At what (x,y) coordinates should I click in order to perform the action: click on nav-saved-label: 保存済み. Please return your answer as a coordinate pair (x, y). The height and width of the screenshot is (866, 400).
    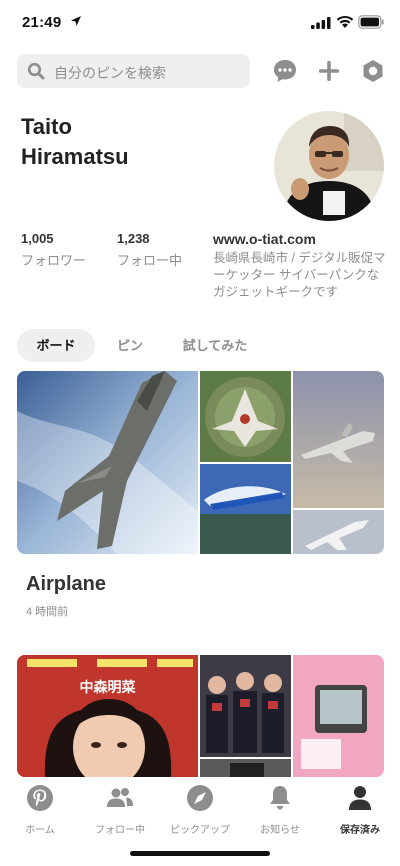
    Looking at the image, I should click on (360, 830).